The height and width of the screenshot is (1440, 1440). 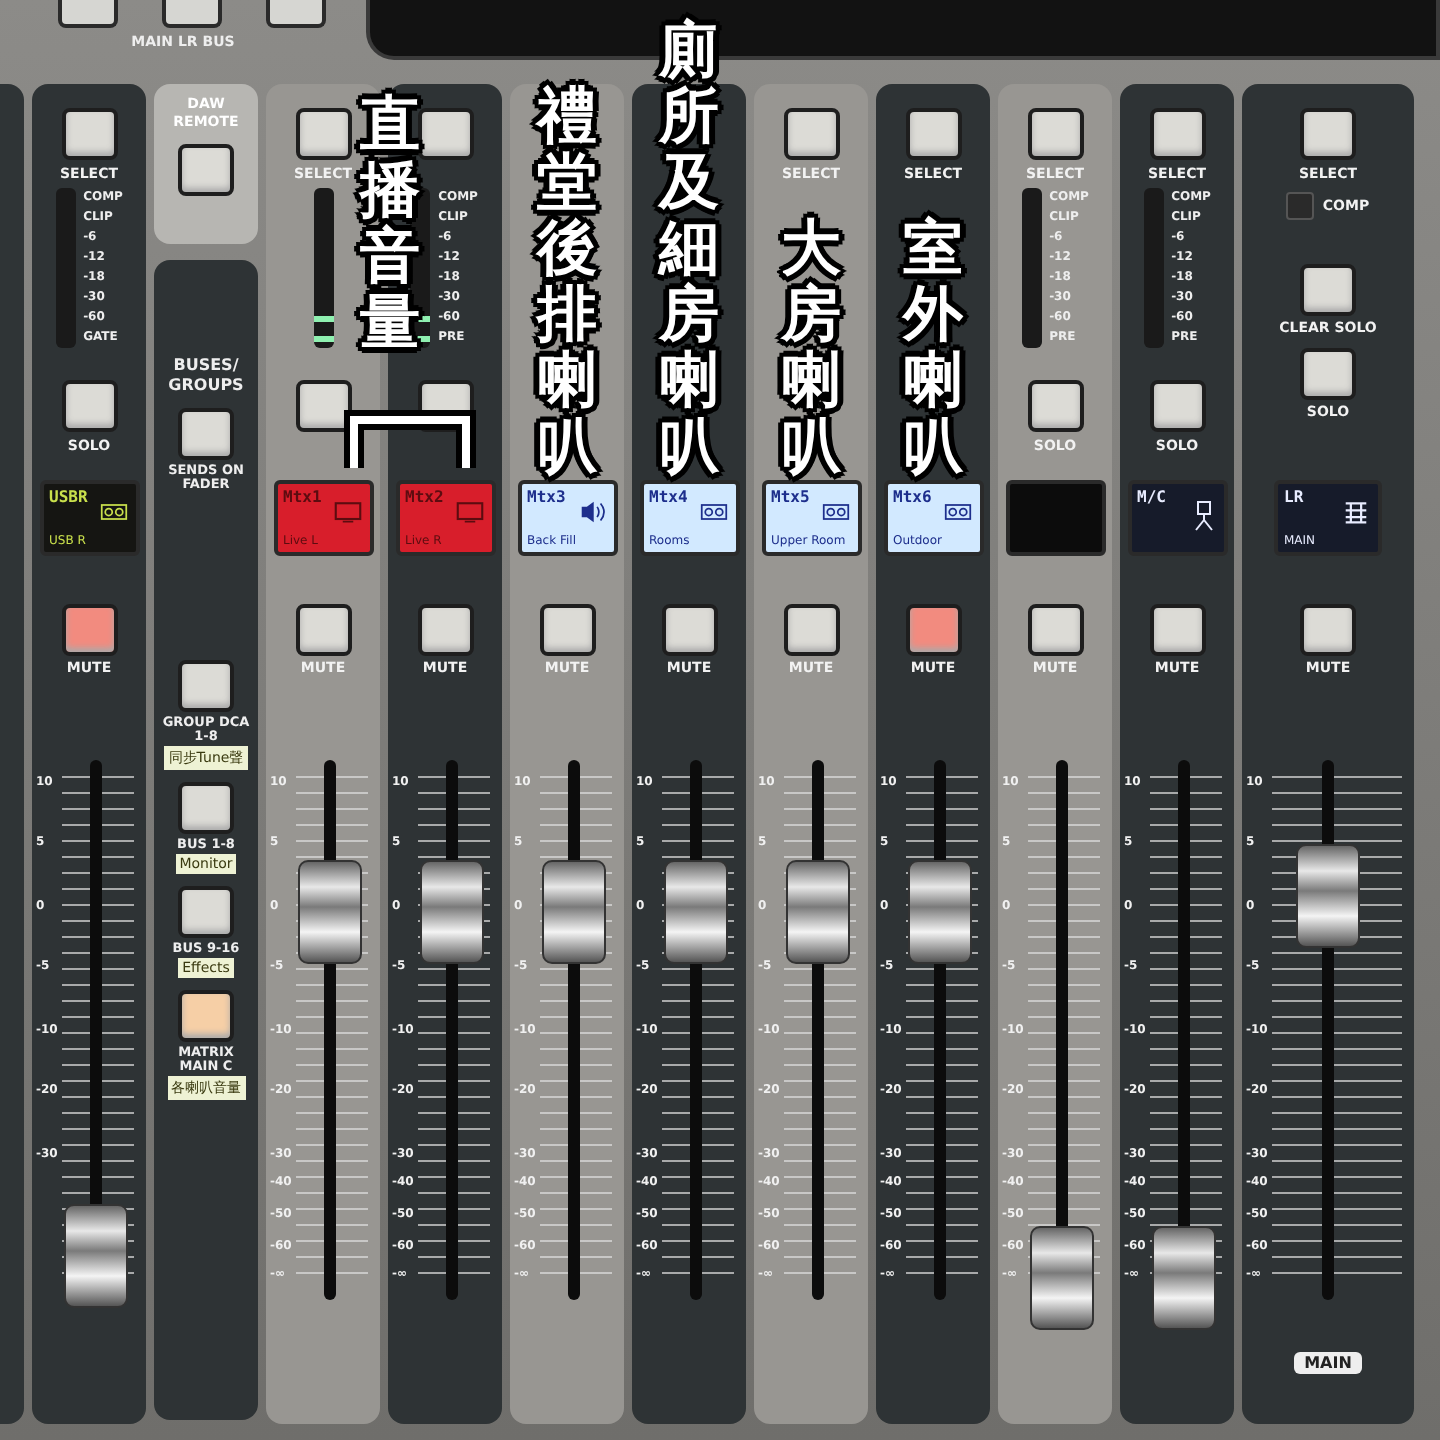 I want to click on buses-title: BUSES/ GROUPS, so click(x=206, y=376).